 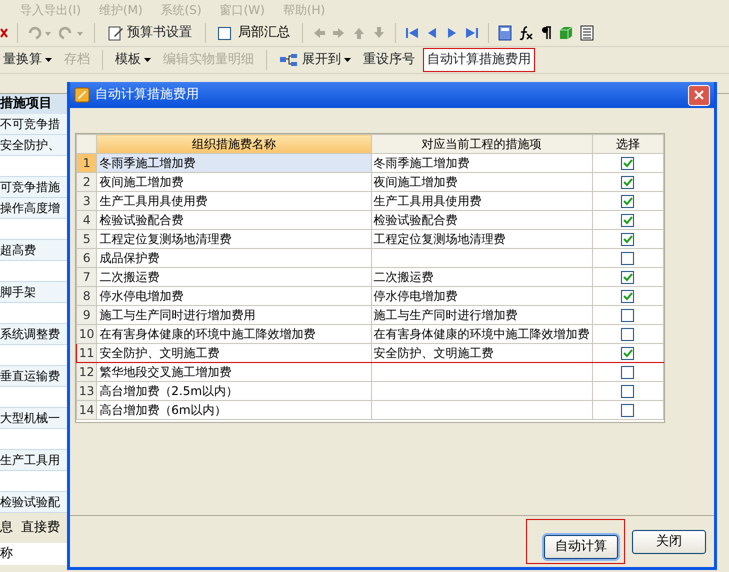 What do you see at coordinates (150, 33) in the screenshot?
I see `settings-button: 预算书设置` at bounding box center [150, 33].